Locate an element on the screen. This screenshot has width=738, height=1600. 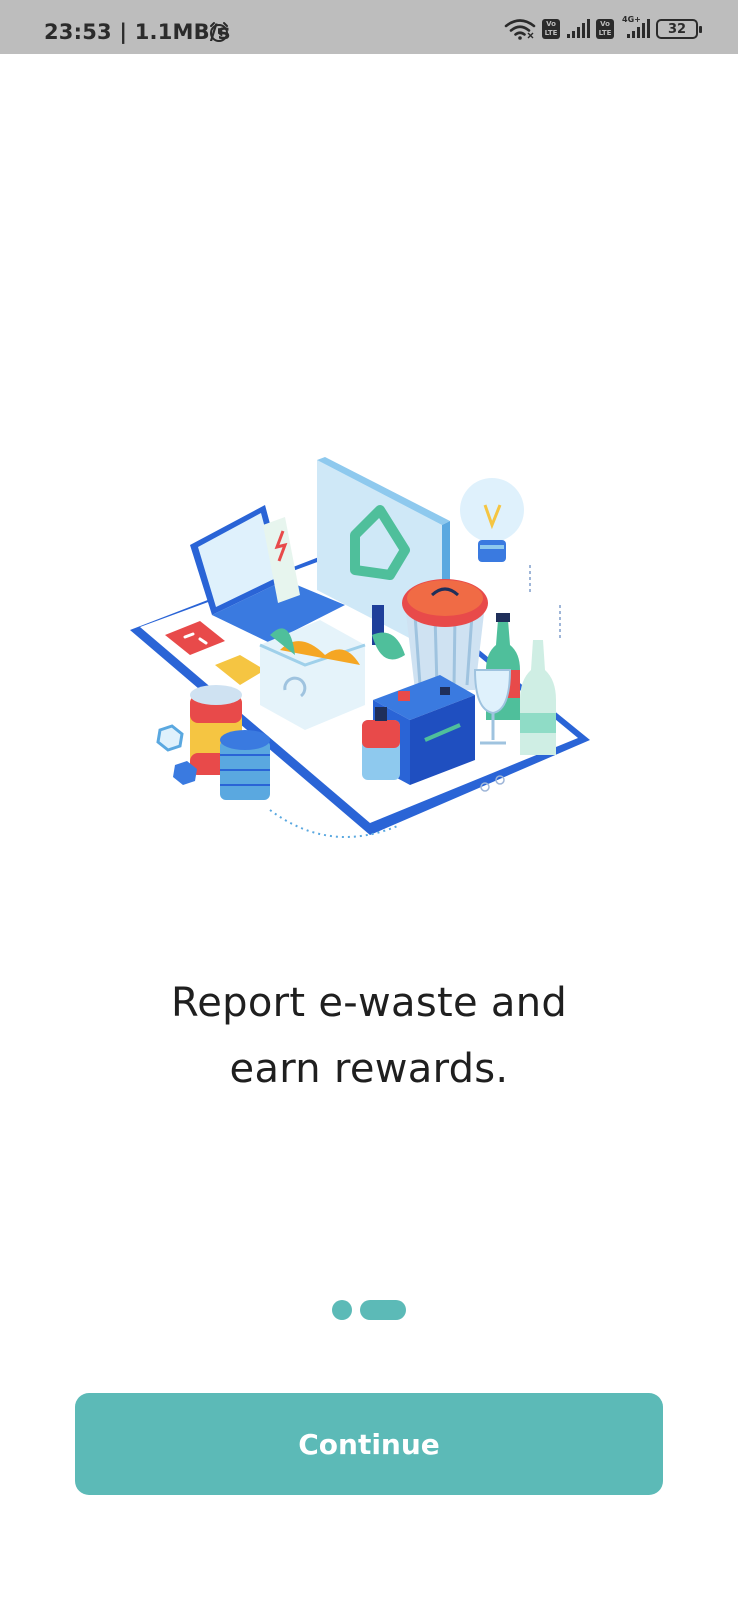
headline-line-1: Report e-waste and is located at coordinates (369, 1003).